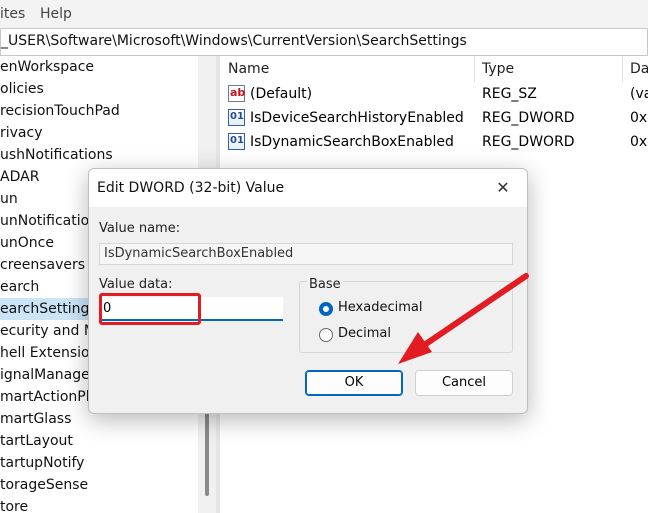  Describe the element at coordinates (326, 335) in the screenshot. I see `decimal-radio` at that location.